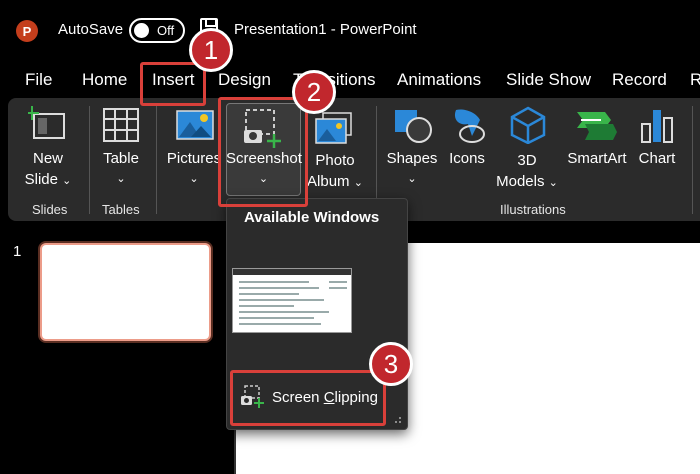 The width and height of the screenshot is (700, 474). I want to click on thumbnail-titlebar, so click(292, 272).